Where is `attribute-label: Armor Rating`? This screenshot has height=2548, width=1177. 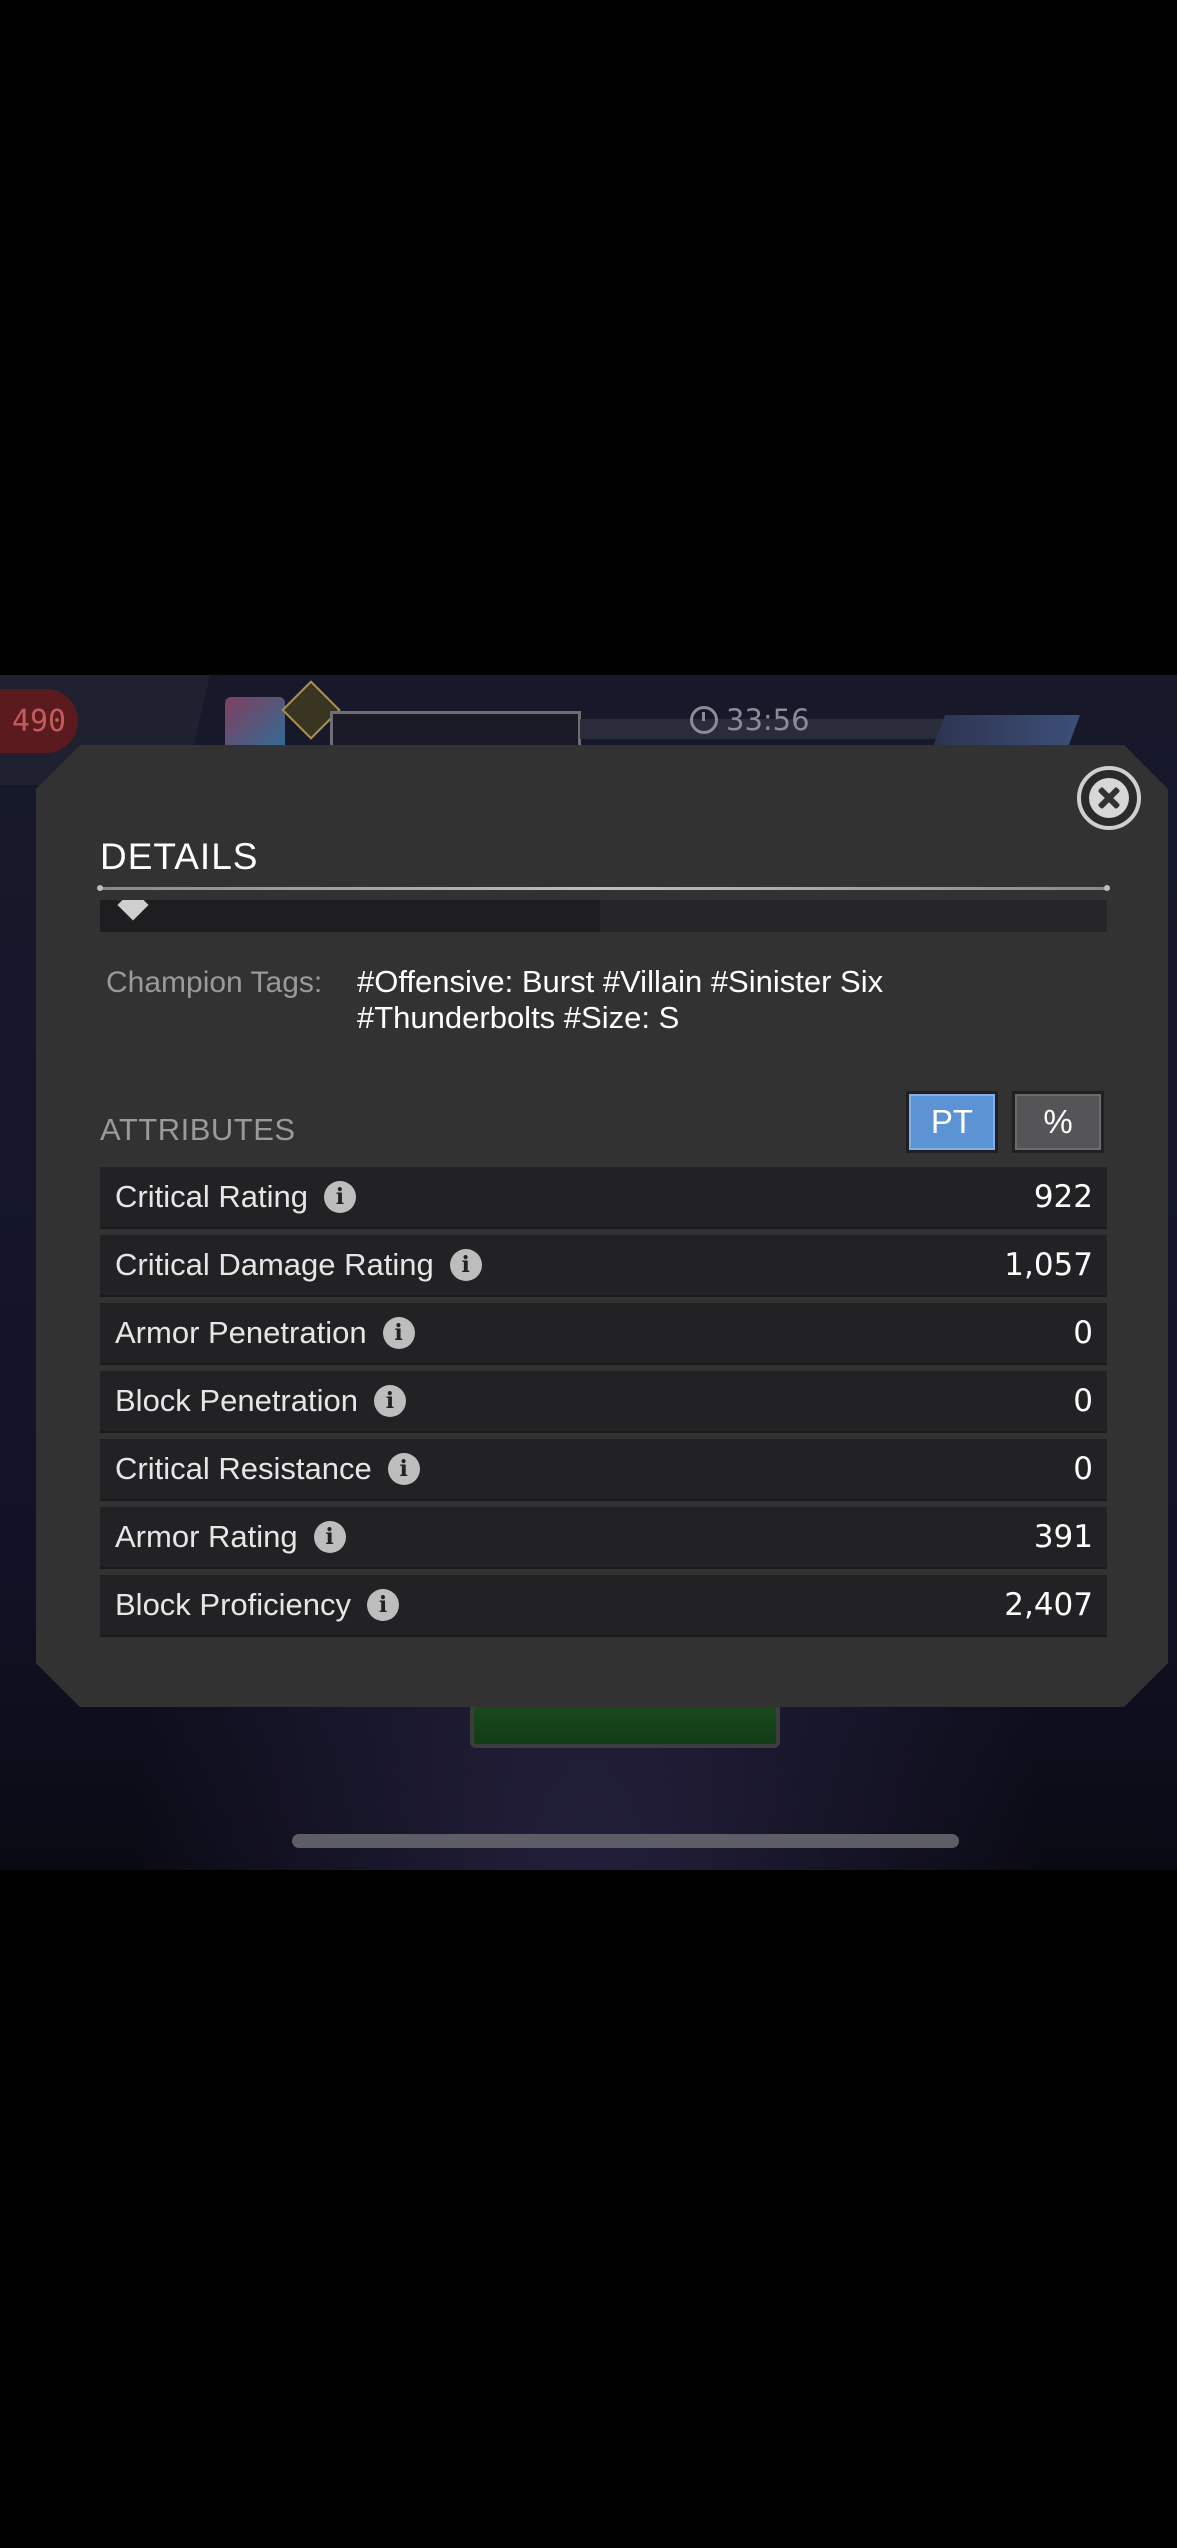 attribute-label: Armor Rating is located at coordinates (206, 1536).